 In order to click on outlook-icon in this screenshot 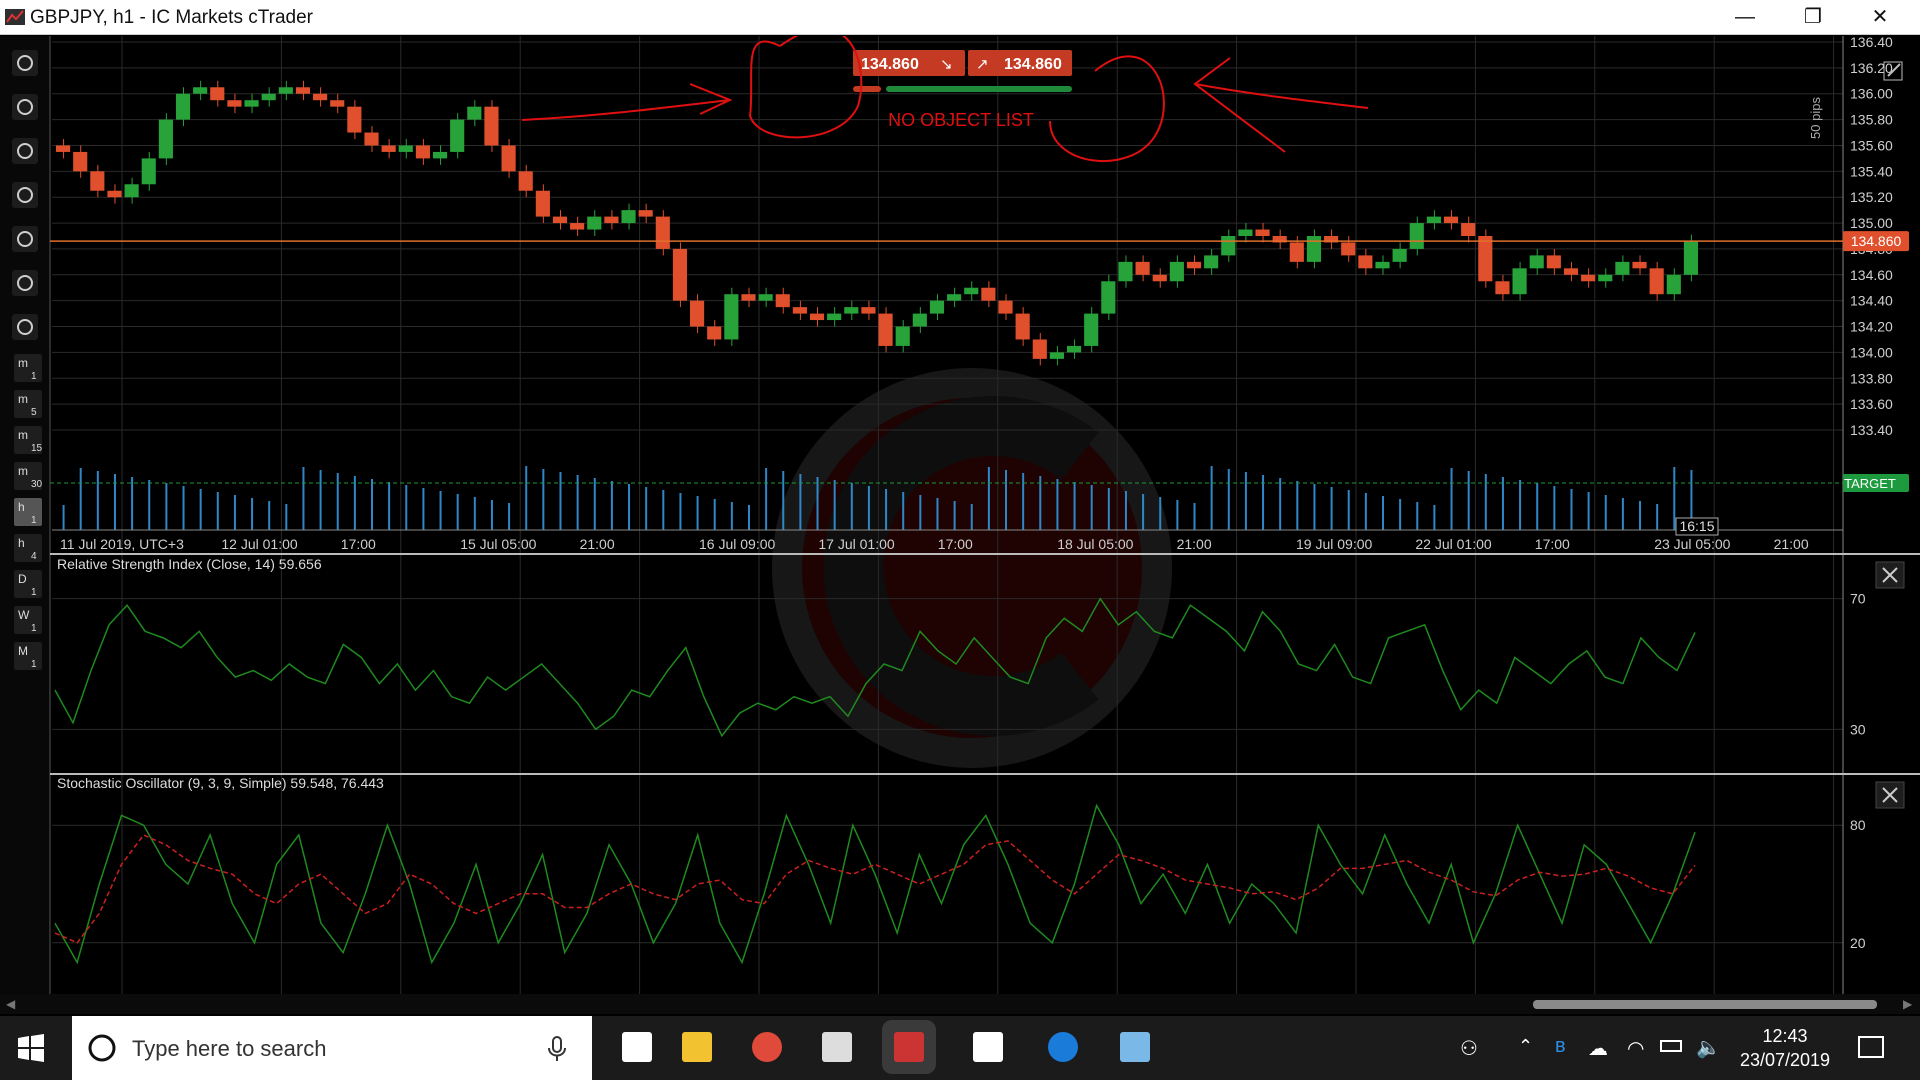, I will do `click(988, 1047)`.